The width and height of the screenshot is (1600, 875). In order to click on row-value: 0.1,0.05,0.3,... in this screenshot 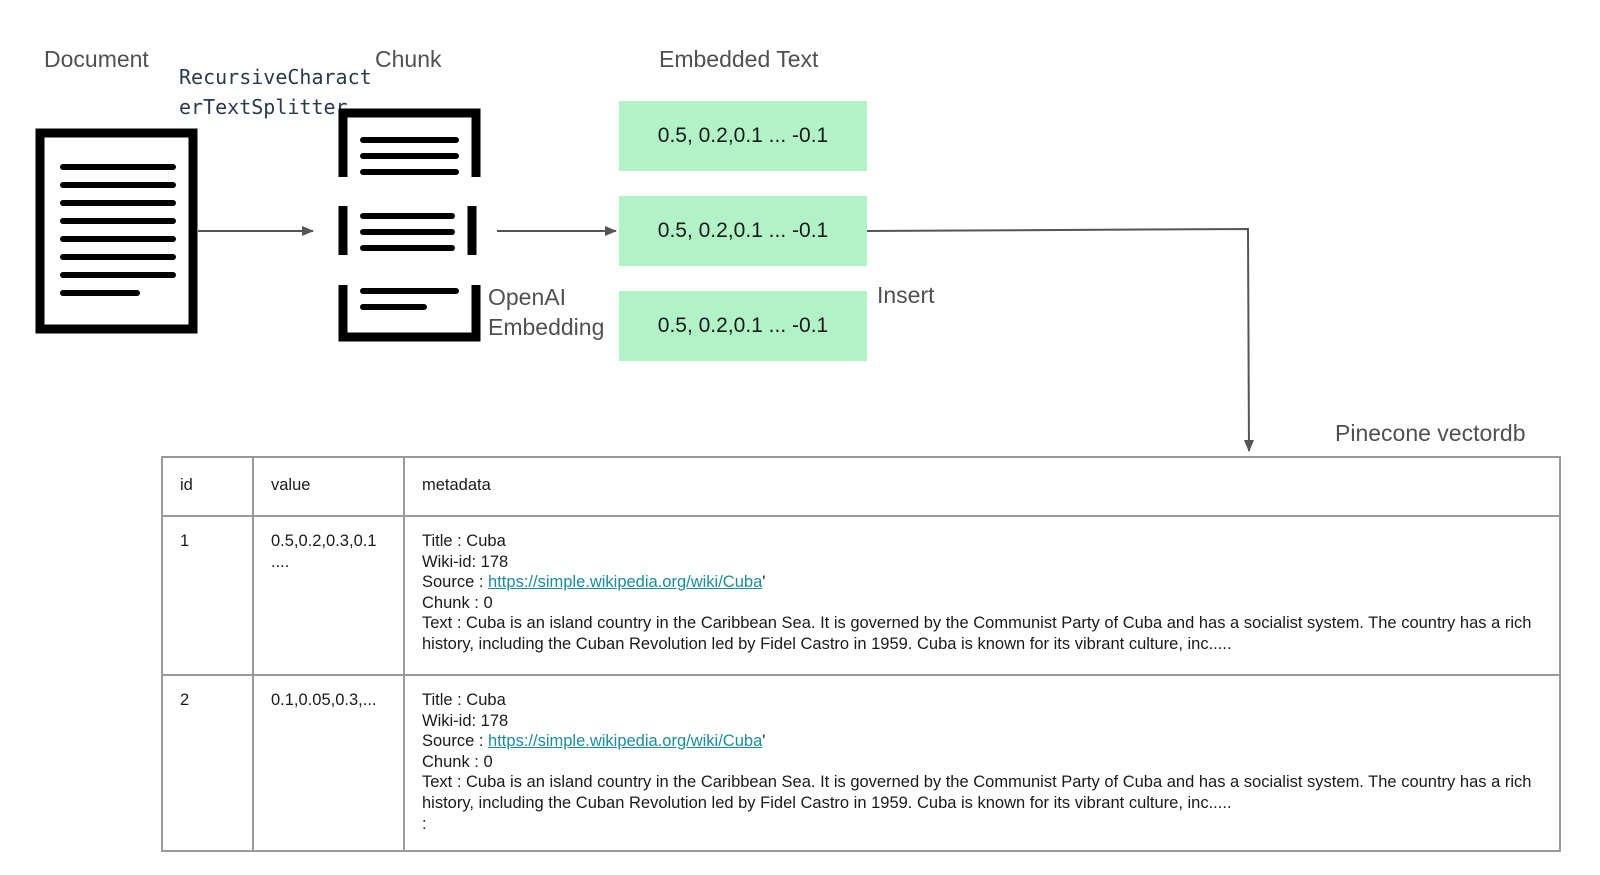, I will do `click(328, 763)`.